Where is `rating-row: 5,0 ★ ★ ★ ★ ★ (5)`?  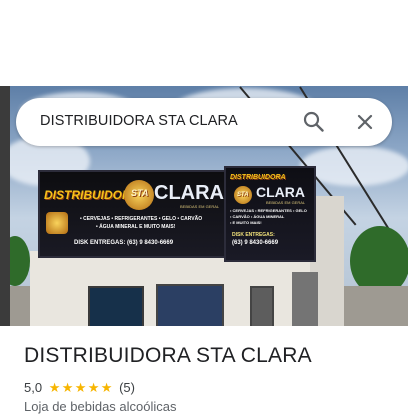
rating-row: 5,0 ★ ★ ★ ★ ★ (5) is located at coordinates (79, 387).